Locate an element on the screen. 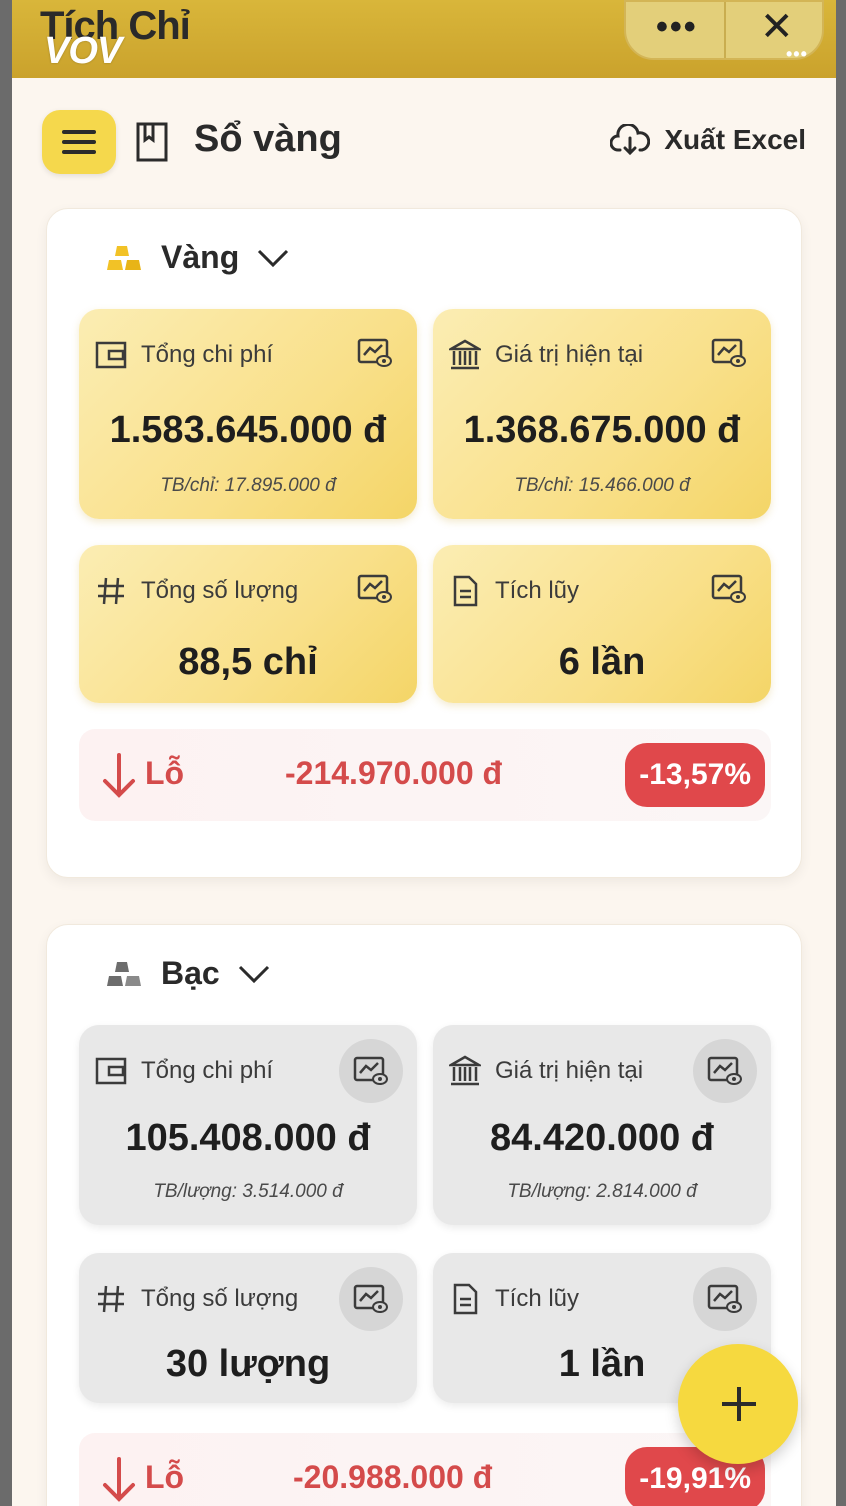 Image resolution: width=846 pixels, height=1506 pixels. silver-bars-icon is located at coordinates (124, 973).